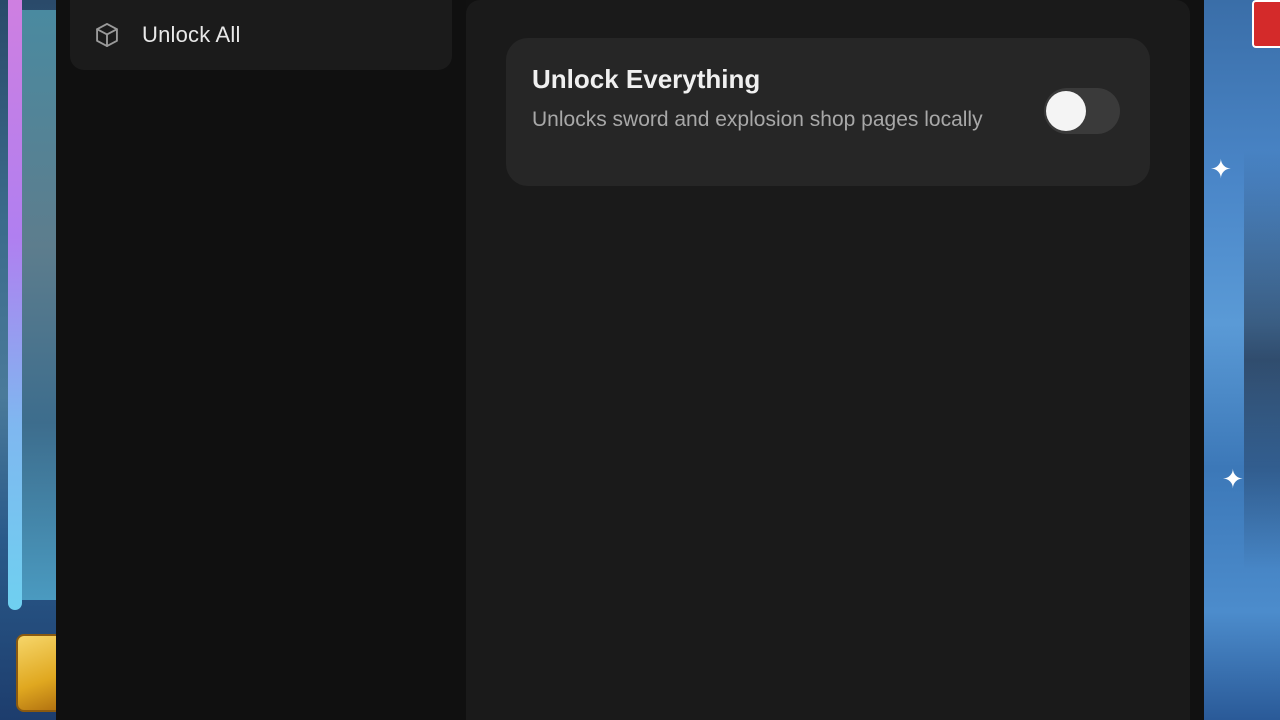  What do you see at coordinates (38, 673) in the screenshot?
I see `gold-item-icon` at bounding box center [38, 673].